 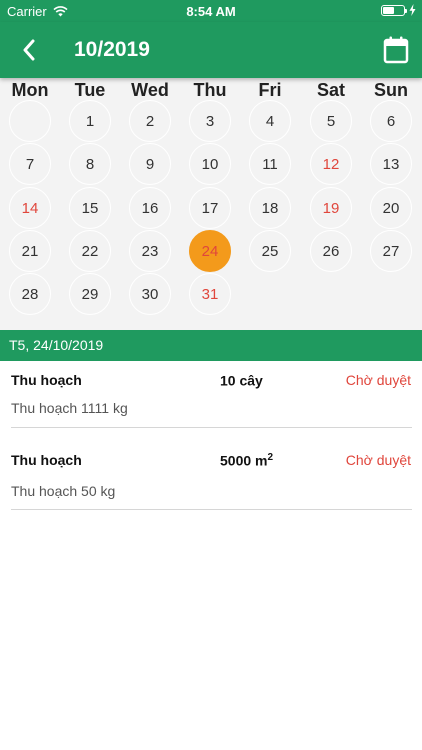 What do you see at coordinates (270, 90) in the screenshot?
I see `weekday-5: Fri` at bounding box center [270, 90].